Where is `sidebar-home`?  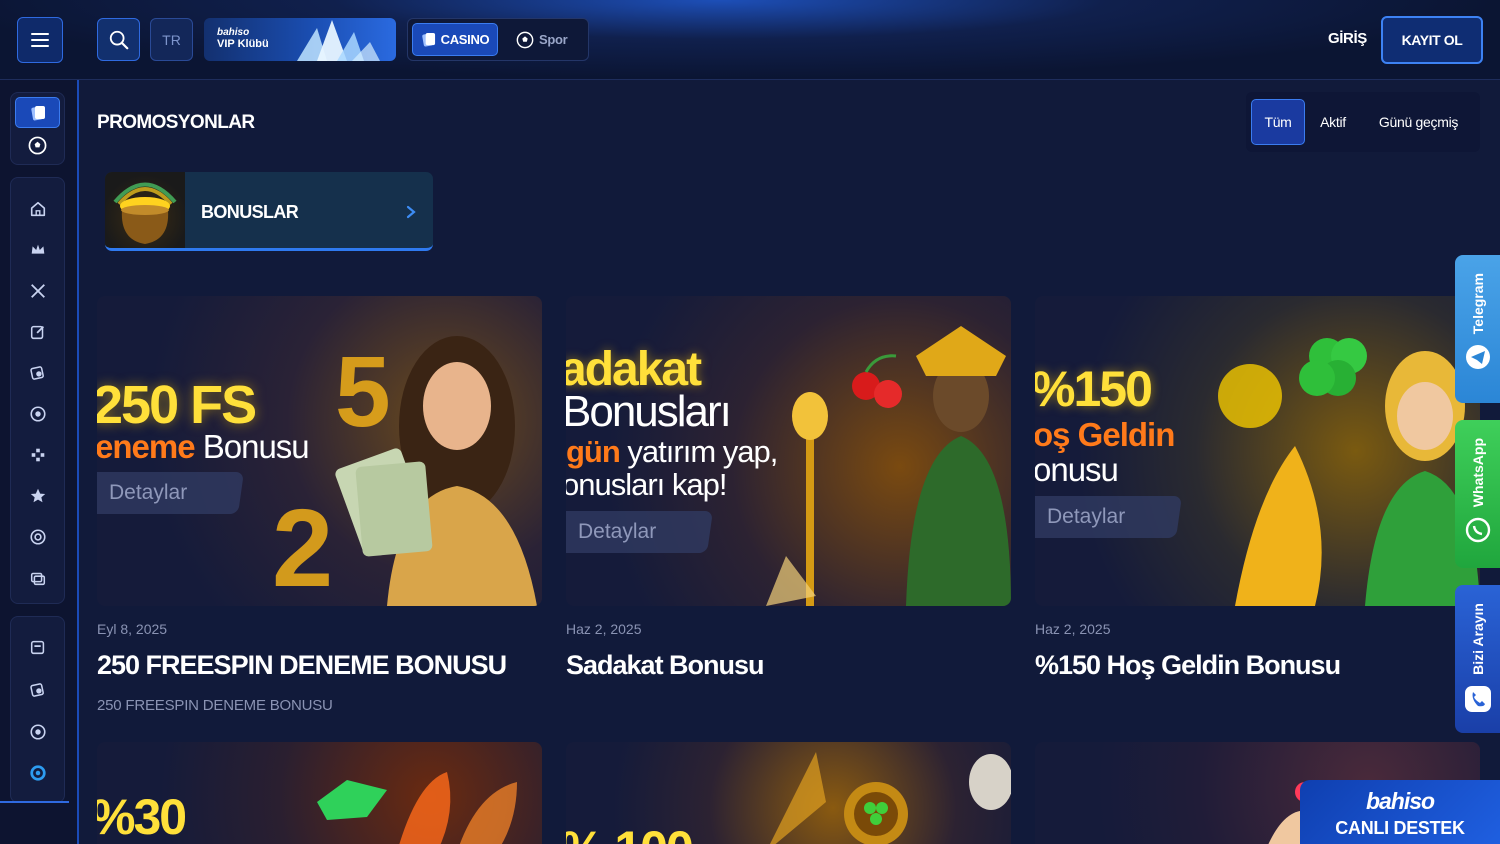 sidebar-home is located at coordinates (37, 209).